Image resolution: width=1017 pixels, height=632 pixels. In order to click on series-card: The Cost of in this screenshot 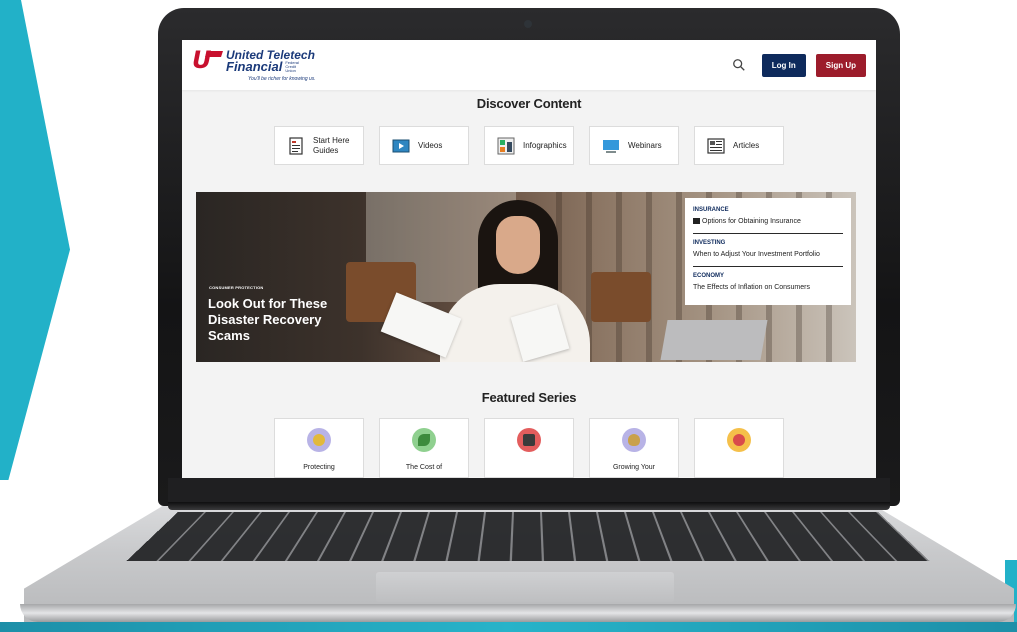, I will do `click(424, 448)`.